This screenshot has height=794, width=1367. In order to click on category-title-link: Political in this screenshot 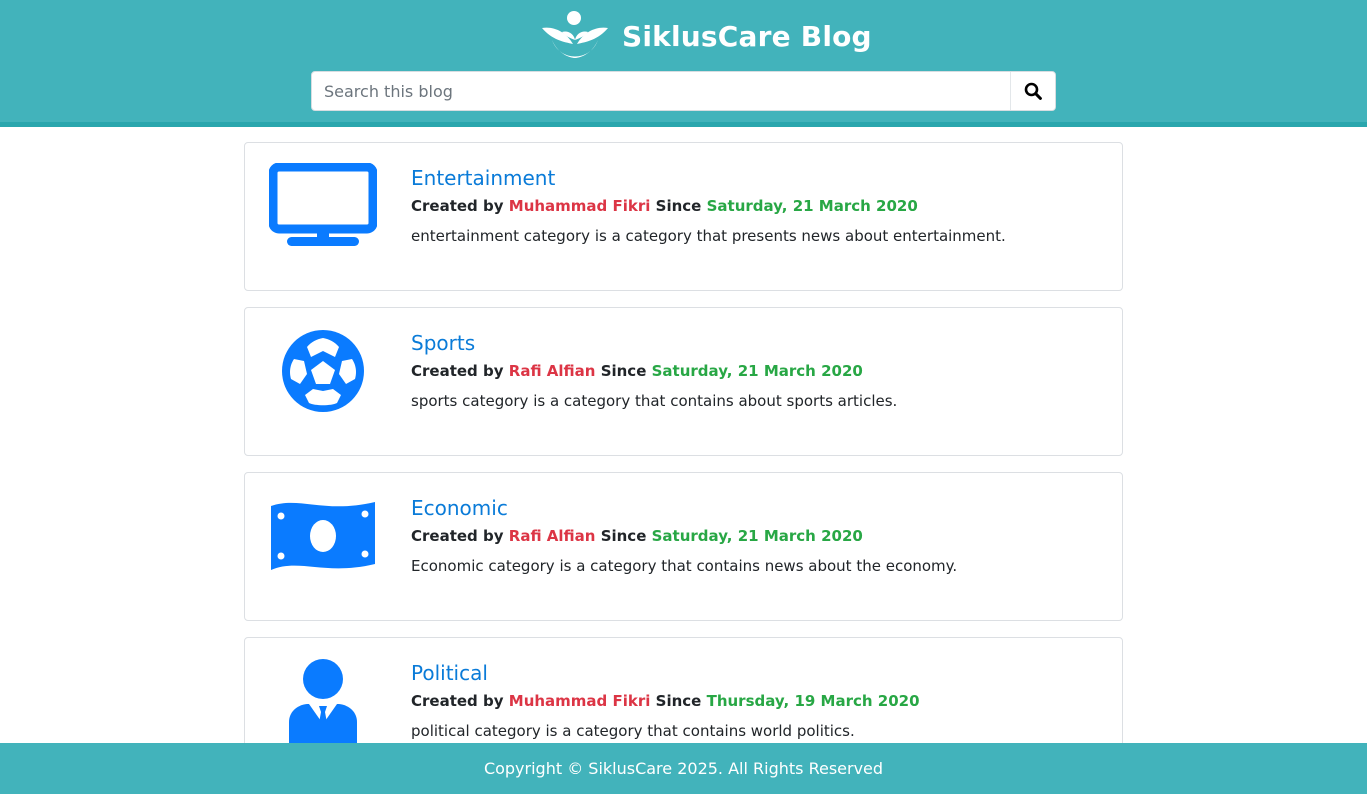, I will do `click(449, 673)`.